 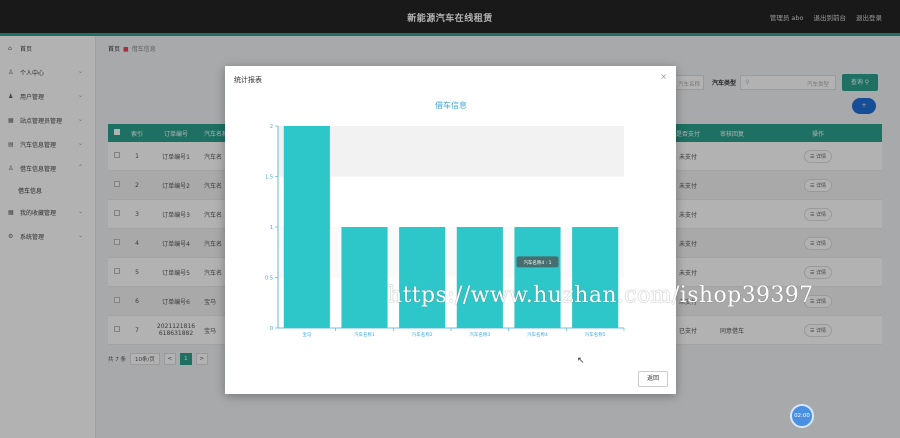 I want to click on x-tick-label: 汽车名称2, so click(x=422, y=334).